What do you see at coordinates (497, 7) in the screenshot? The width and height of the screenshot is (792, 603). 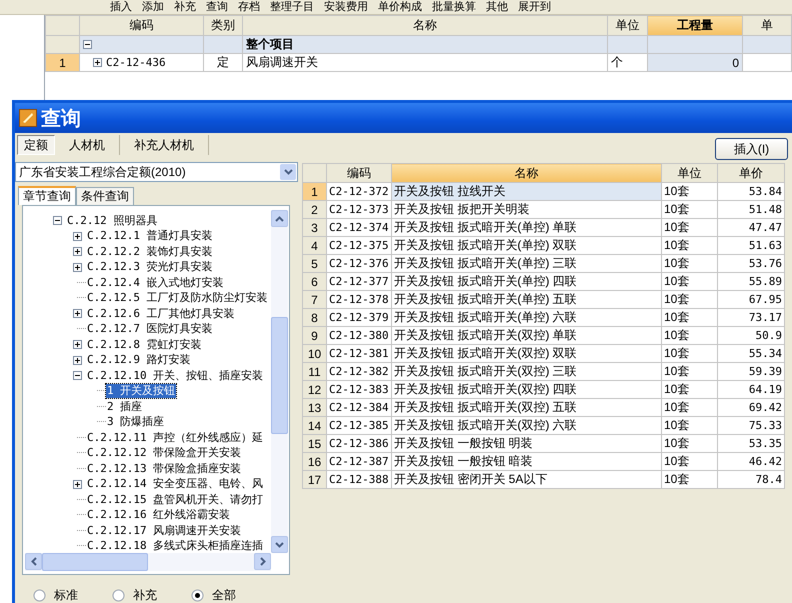 I see `toolbar-button: 其他` at bounding box center [497, 7].